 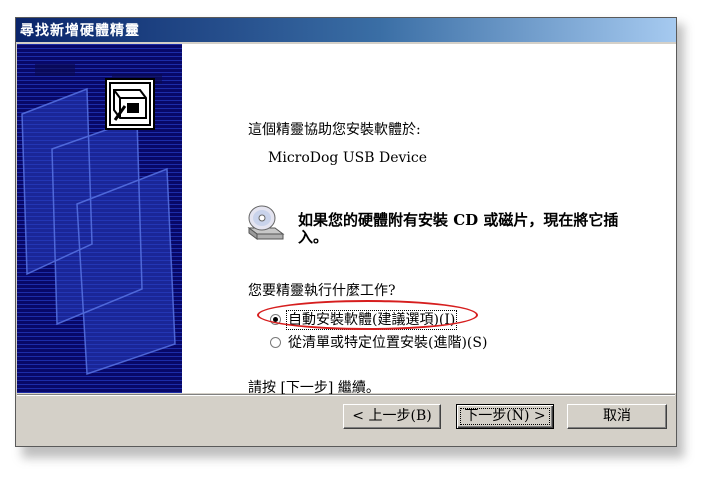 I want to click on hardware-wizard-icon, so click(x=130, y=106).